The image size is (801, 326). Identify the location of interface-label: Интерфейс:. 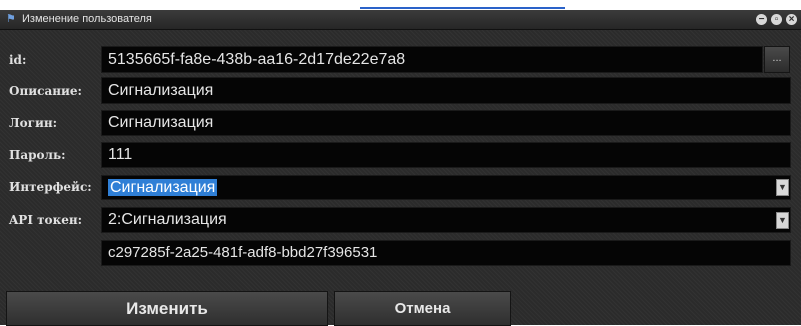
(50, 187).